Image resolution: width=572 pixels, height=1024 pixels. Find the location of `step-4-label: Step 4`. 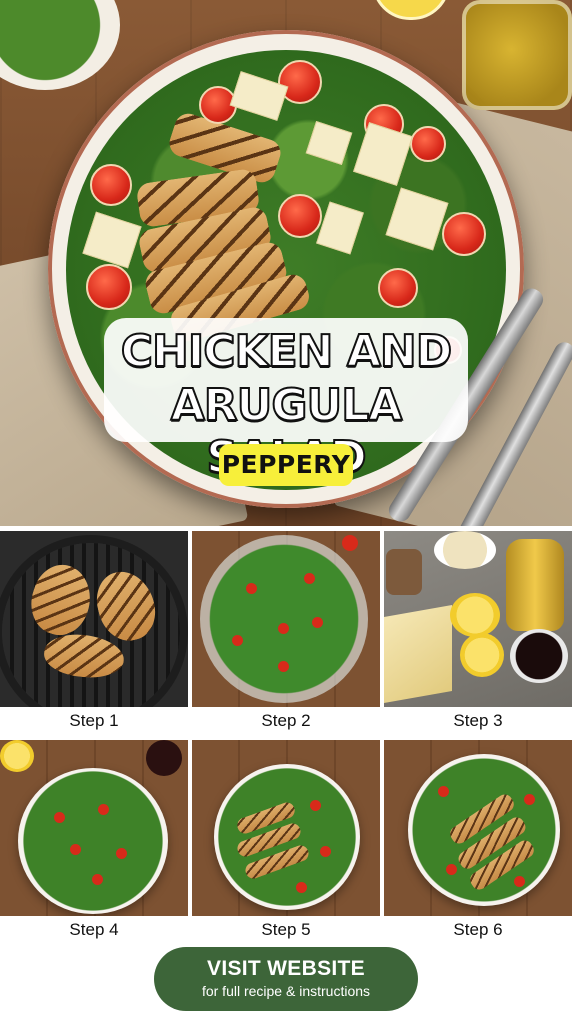

step-4-label: Step 4 is located at coordinates (94, 929).